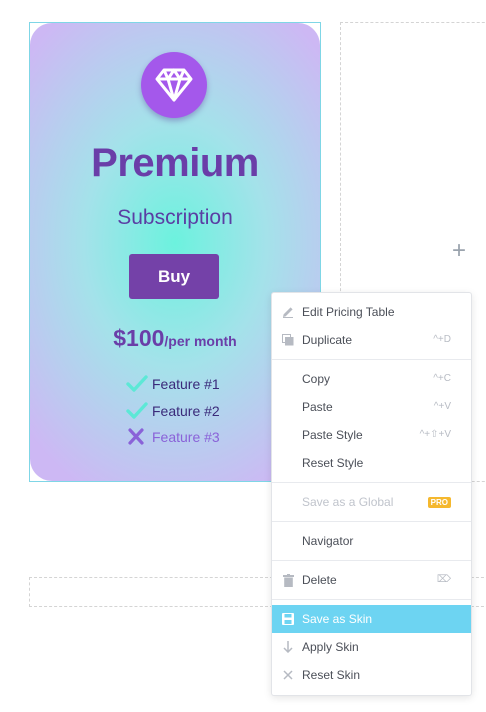  What do you see at coordinates (442, 378) in the screenshot?
I see `shortcut-label: ^+C` at bounding box center [442, 378].